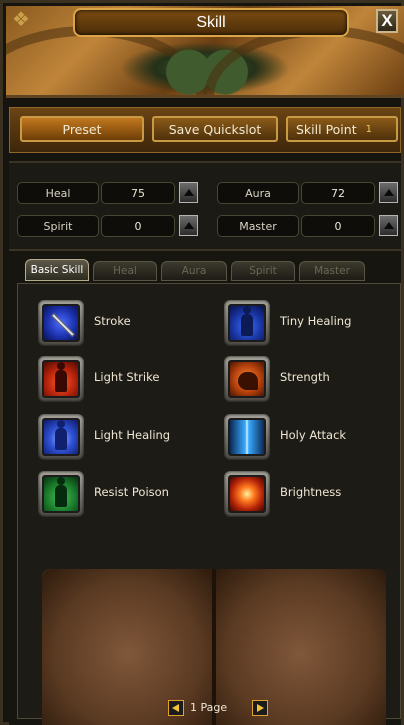 This screenshot has width=404, height=725. Describe the element at coordinates (388, 192) in the screenshot. I see `increase-aura-button` at that location.